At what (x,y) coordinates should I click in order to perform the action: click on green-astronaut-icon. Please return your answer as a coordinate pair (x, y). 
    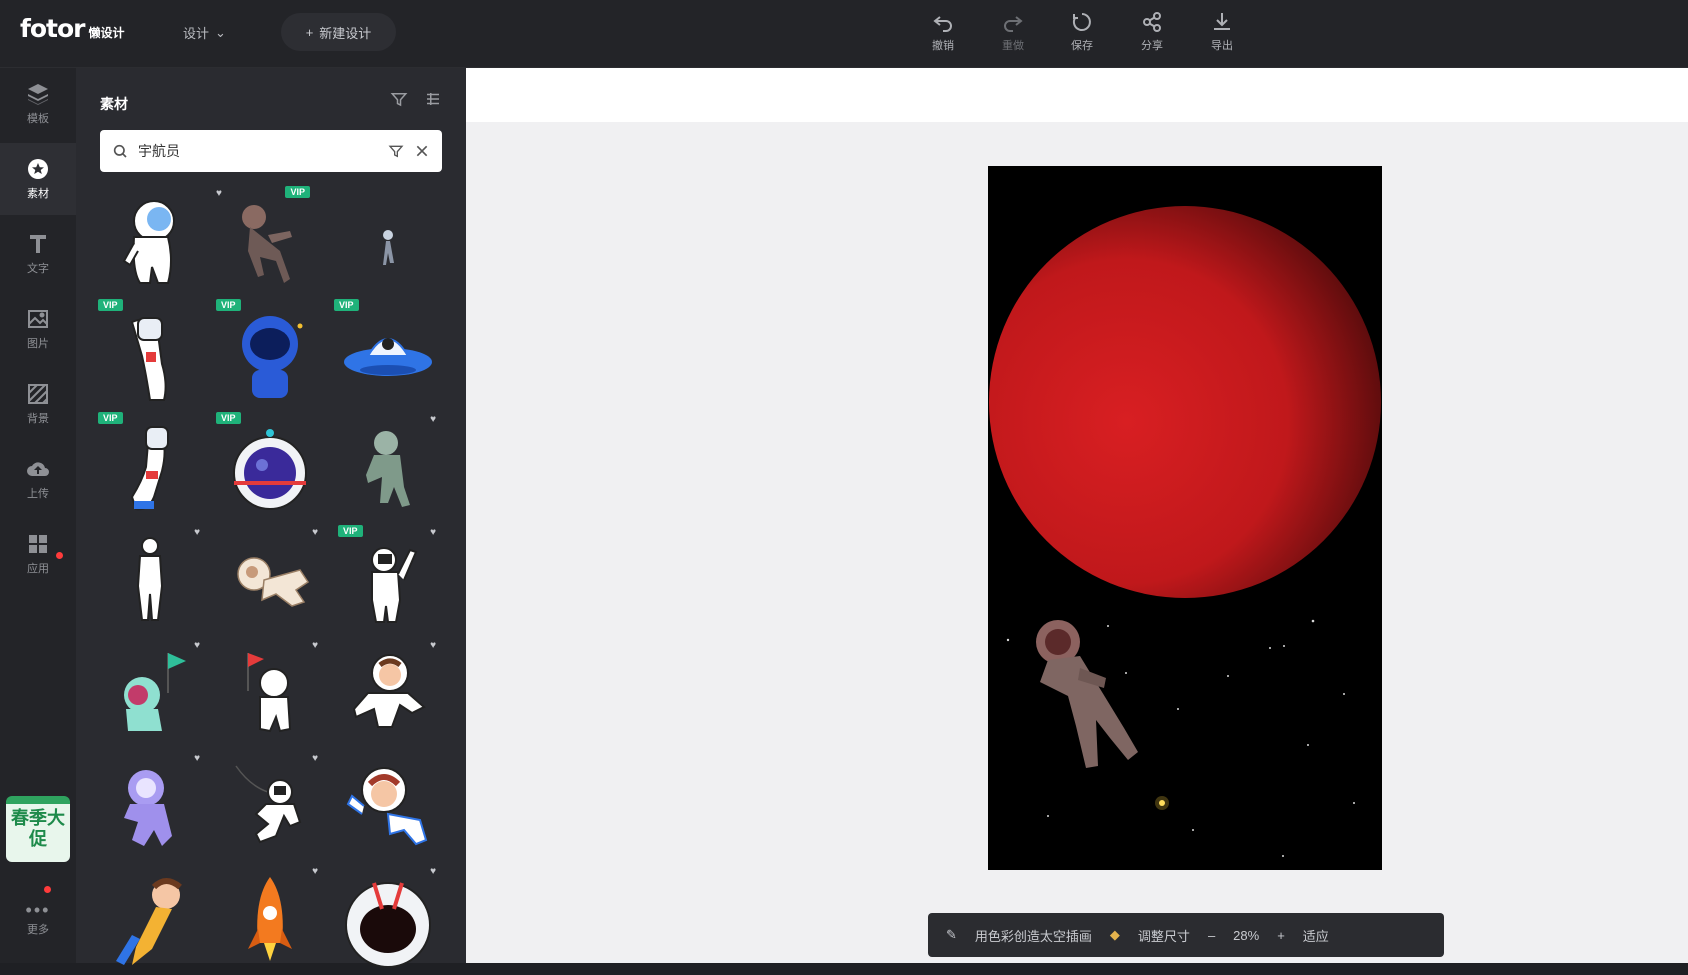
    Looking at the image, I should click on (388, 468).